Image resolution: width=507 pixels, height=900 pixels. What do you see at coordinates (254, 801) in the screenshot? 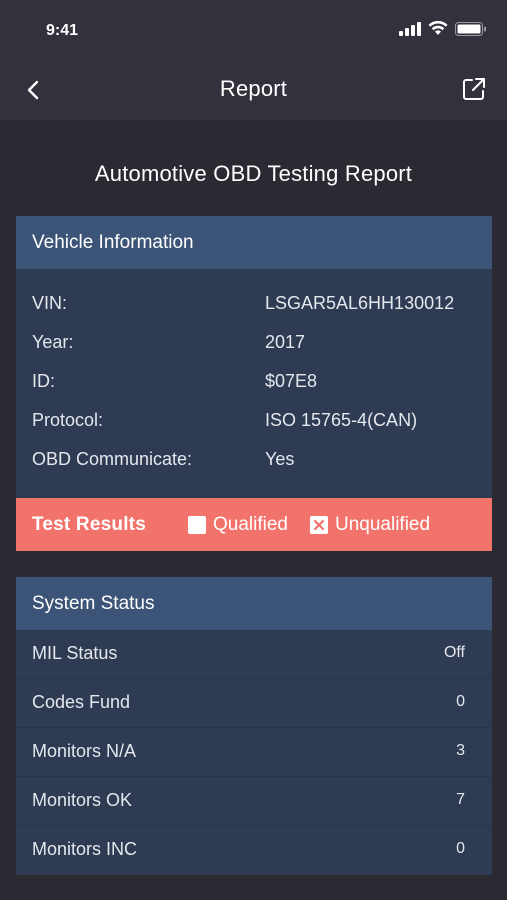
I see `status-row-monitors-ok: Monitors OK 7` at bounding box center [254, 801].